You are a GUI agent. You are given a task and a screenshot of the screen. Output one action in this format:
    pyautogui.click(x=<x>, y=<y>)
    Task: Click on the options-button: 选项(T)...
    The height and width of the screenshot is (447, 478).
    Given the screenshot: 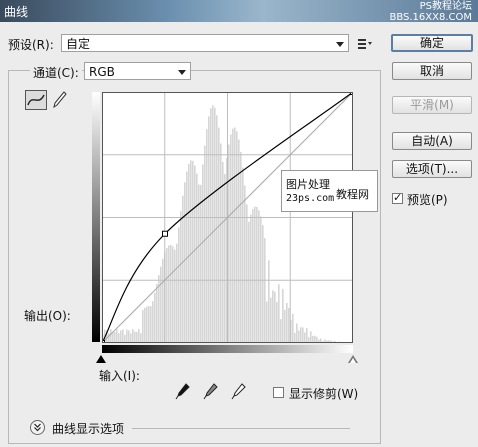 What is the action you would take?
    pyautogui.click(x=432, y=169)
    